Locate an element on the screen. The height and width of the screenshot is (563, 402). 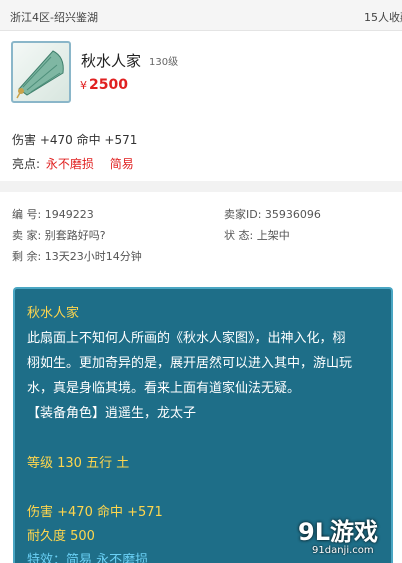
highlight-tag: 简易 is located at coordinates (121, 164).